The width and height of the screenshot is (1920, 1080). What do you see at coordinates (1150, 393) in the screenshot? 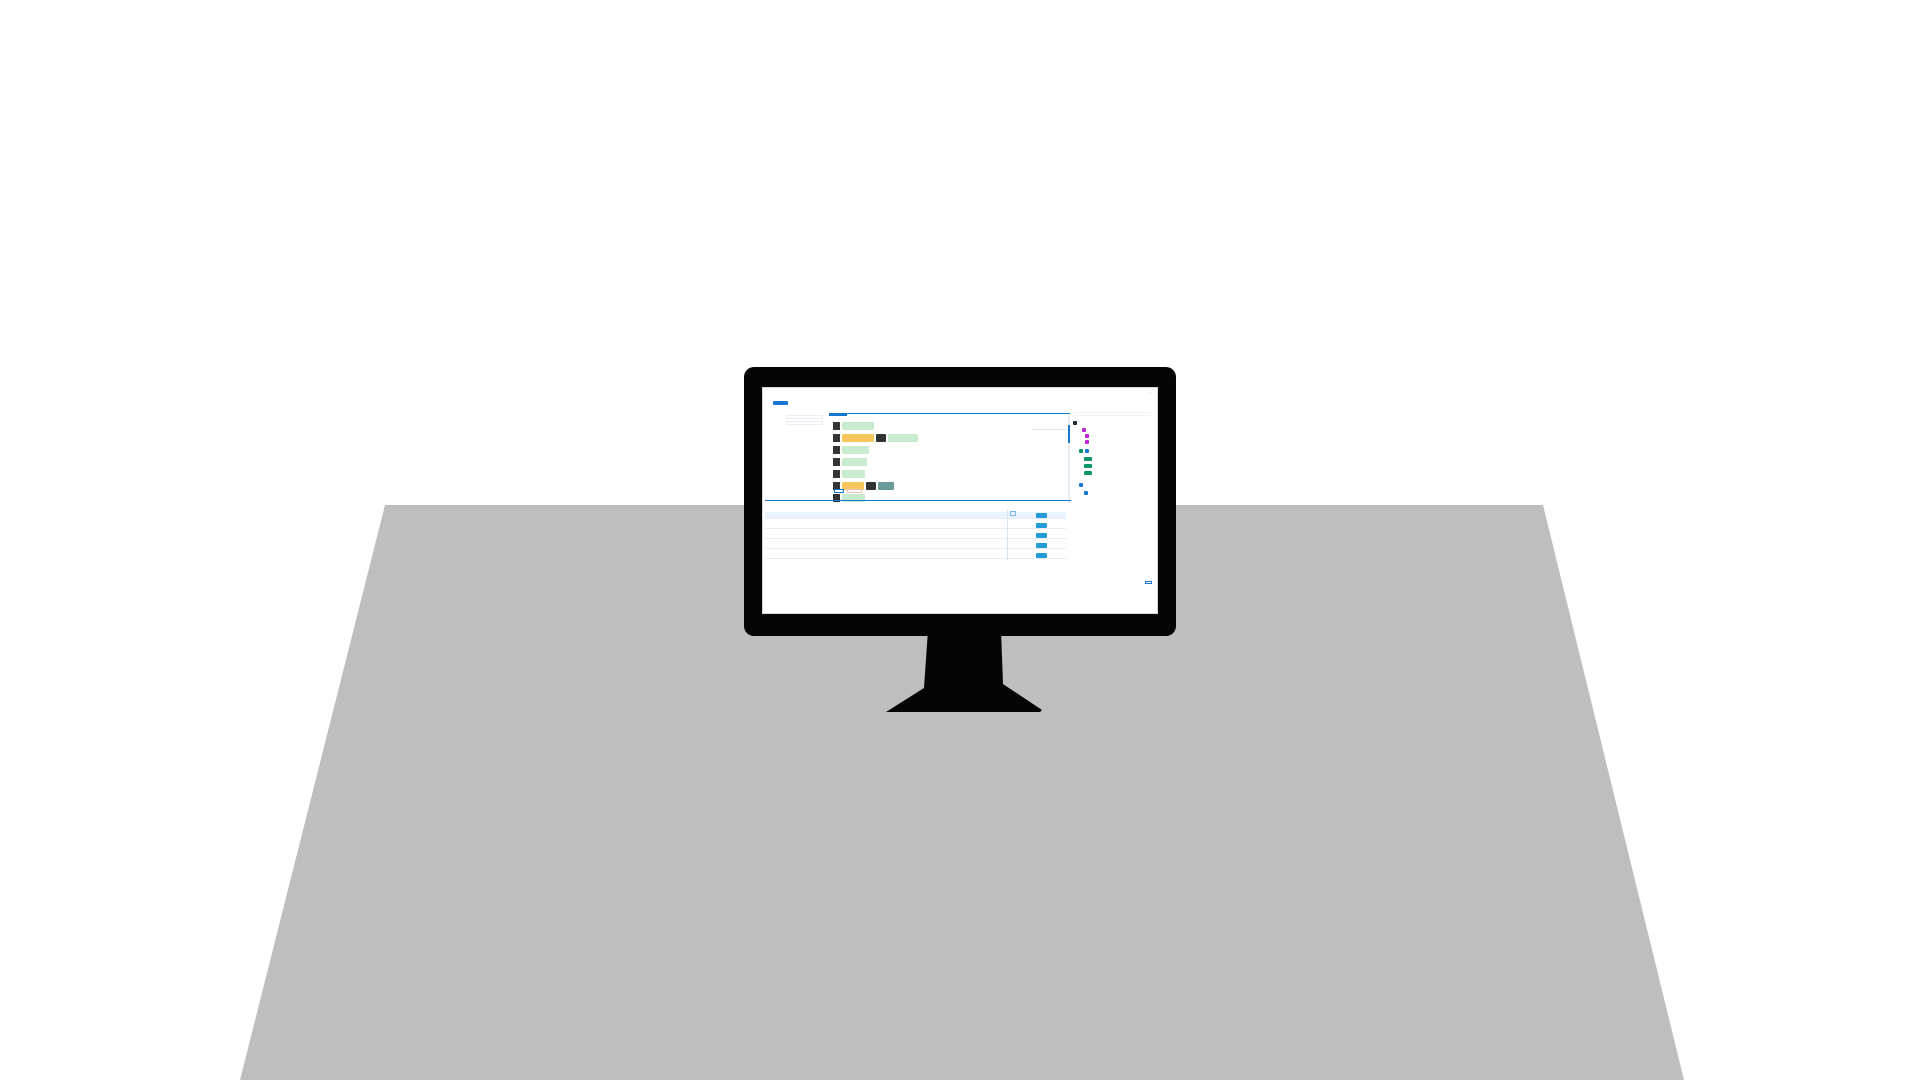
I see `close-button: ×` at bounding box center [1150, 393].